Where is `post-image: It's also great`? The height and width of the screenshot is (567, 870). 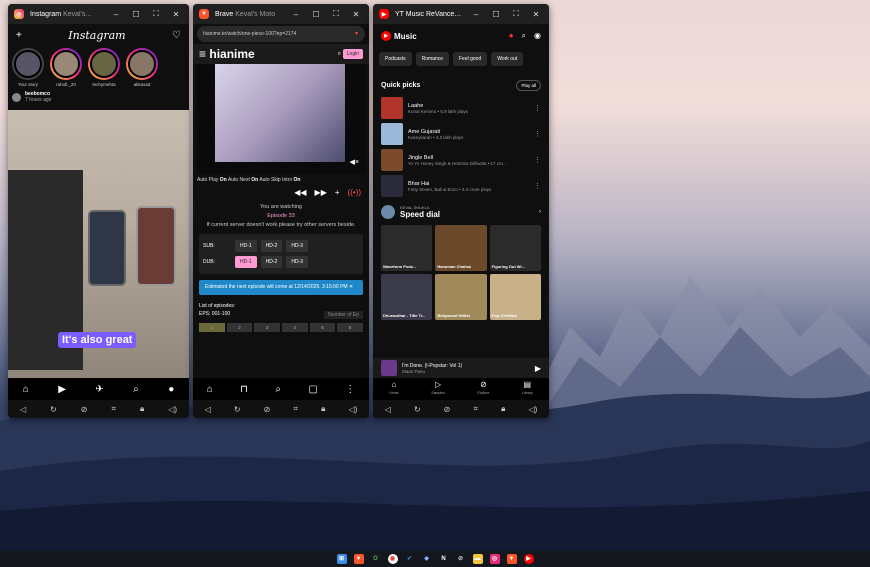 post-image: It's also great is located at coordinates (98, 244).